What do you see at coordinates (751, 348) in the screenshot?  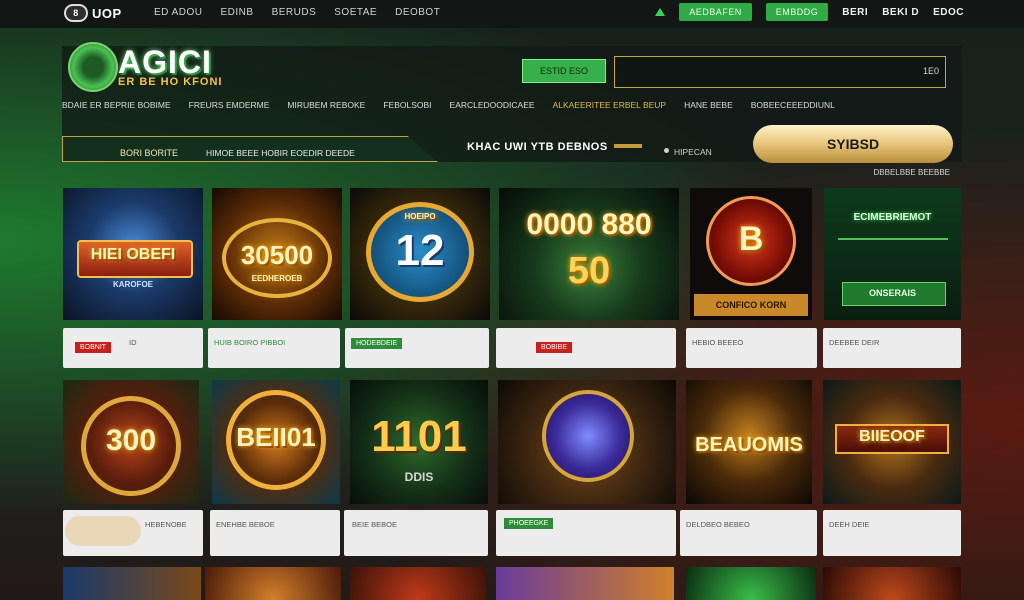 I see `game-card: HEBIO BEEEO` at bounding box center [751, 348].